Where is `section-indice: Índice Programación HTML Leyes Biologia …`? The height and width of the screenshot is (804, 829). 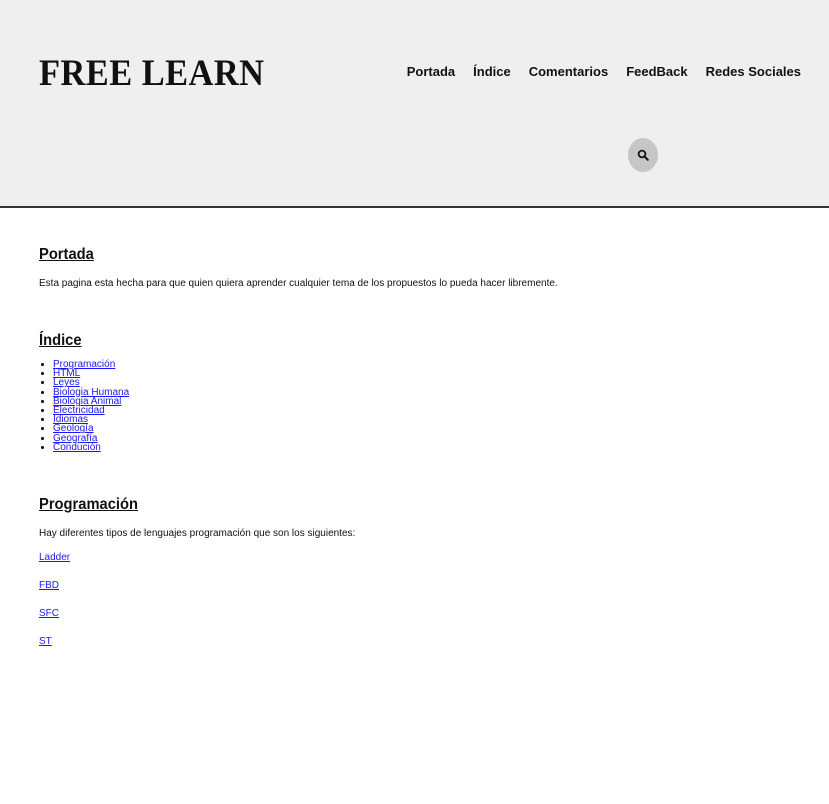 section-indice: Índice Programación HTML Leyes Biologia … is located at coordinates (419, 392).